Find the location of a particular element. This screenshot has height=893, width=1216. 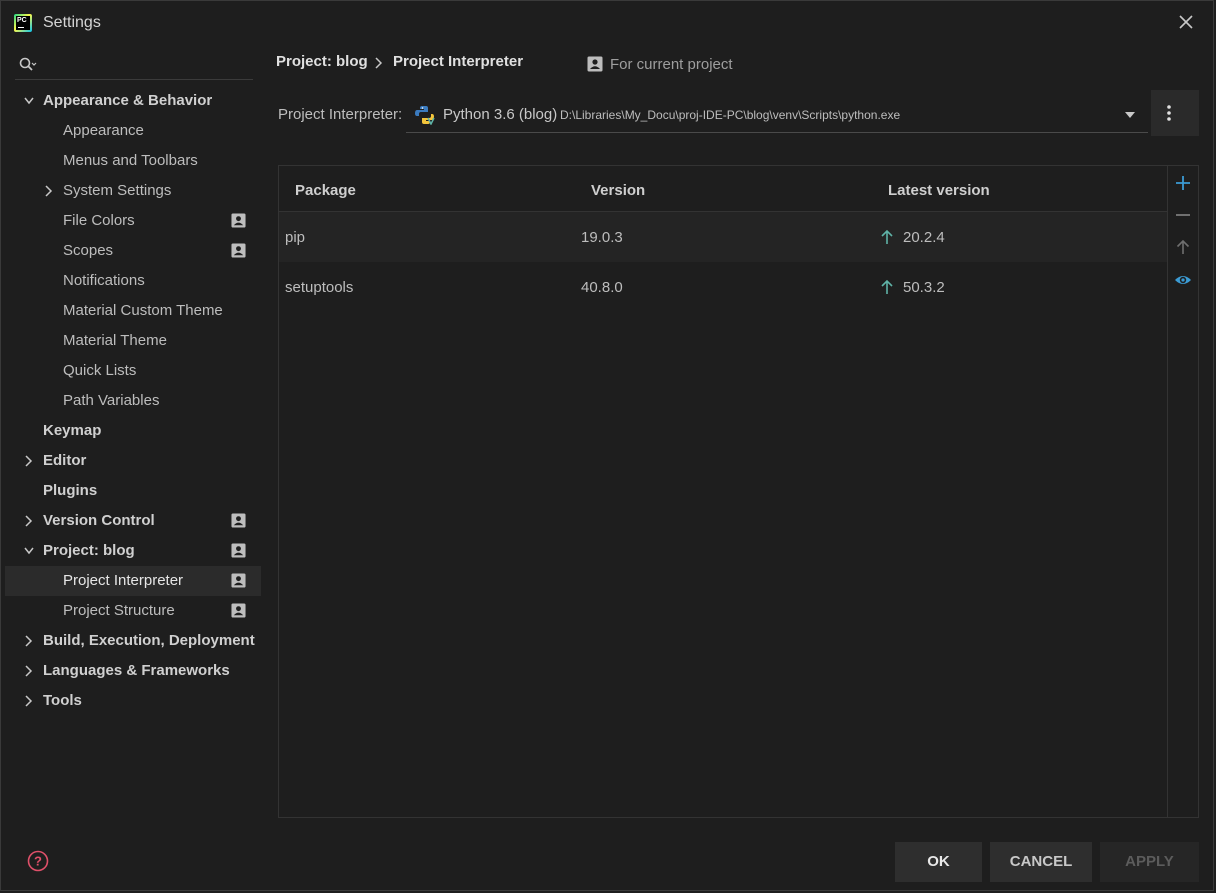

package-version: 19.0.3 is located at coordinates (602, 237).